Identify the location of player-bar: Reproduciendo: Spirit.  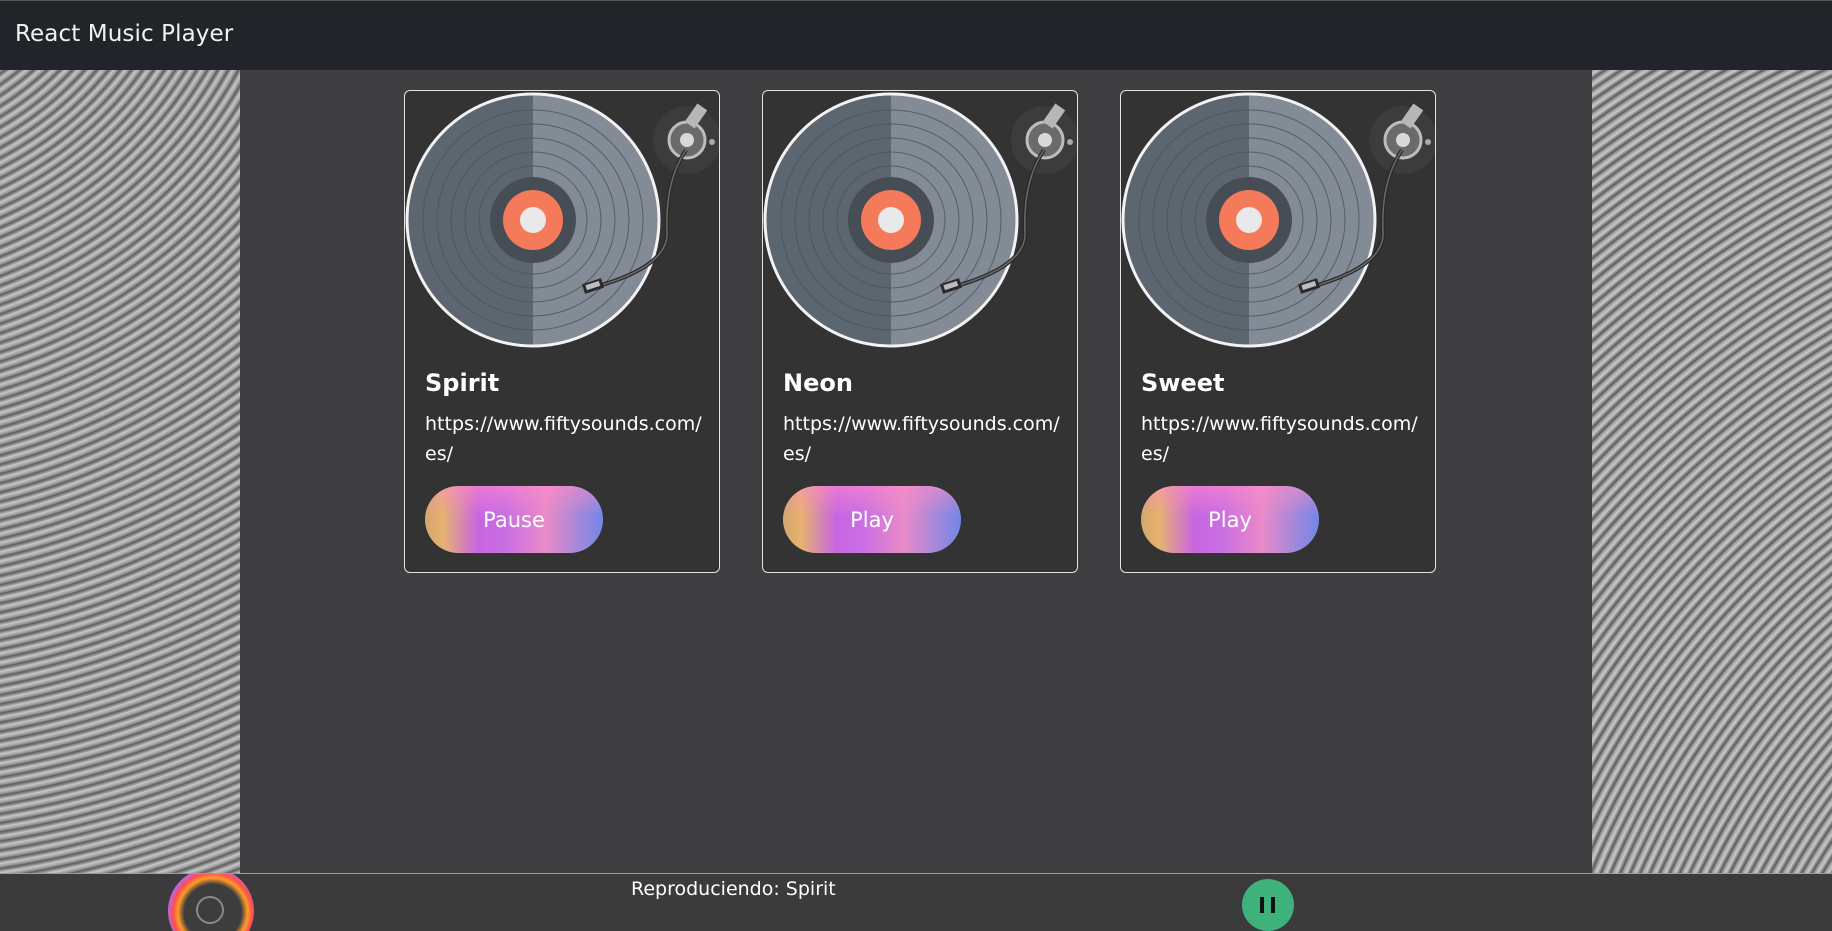
(916, 902).